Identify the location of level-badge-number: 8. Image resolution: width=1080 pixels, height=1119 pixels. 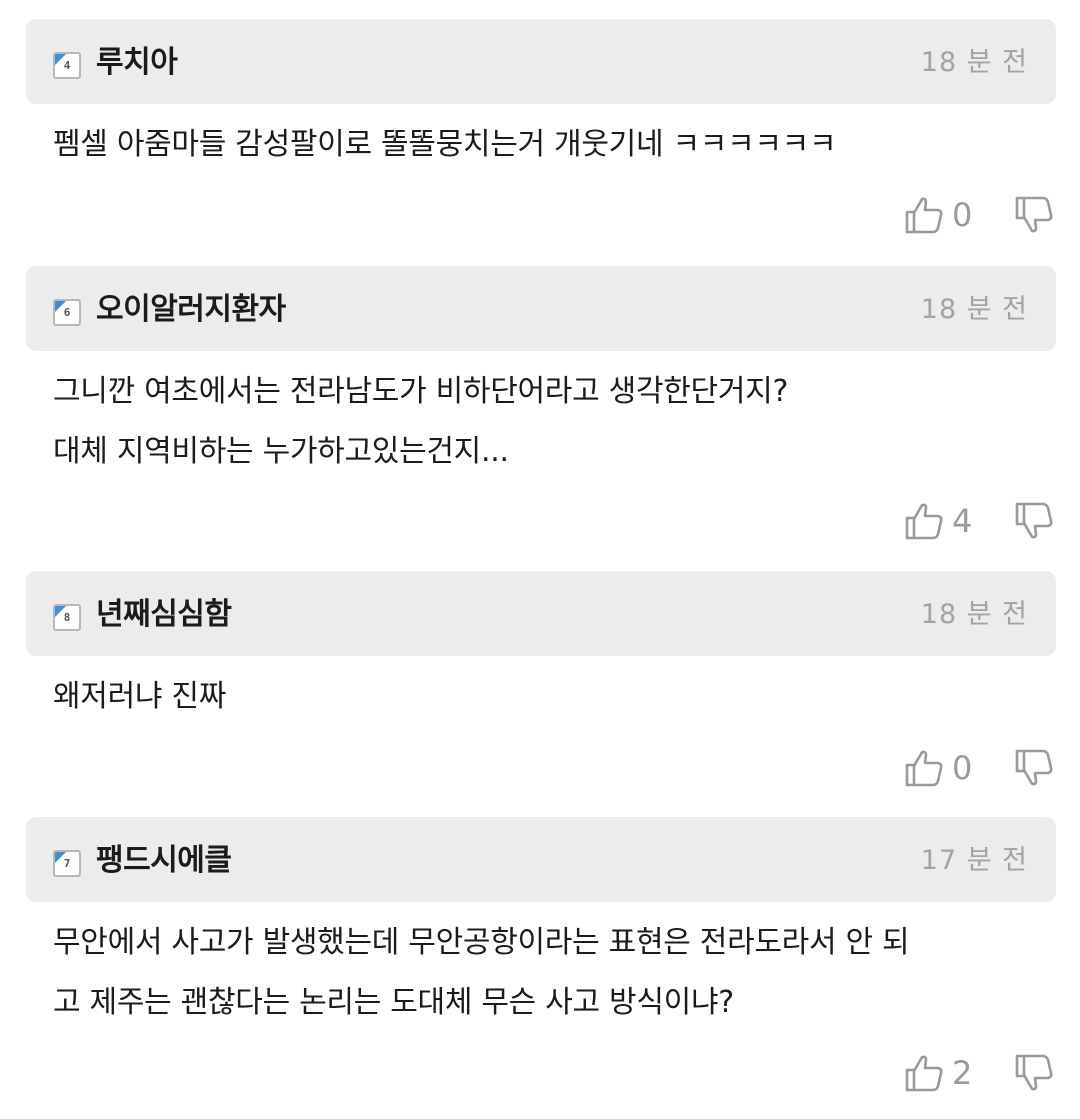
(67, 617).